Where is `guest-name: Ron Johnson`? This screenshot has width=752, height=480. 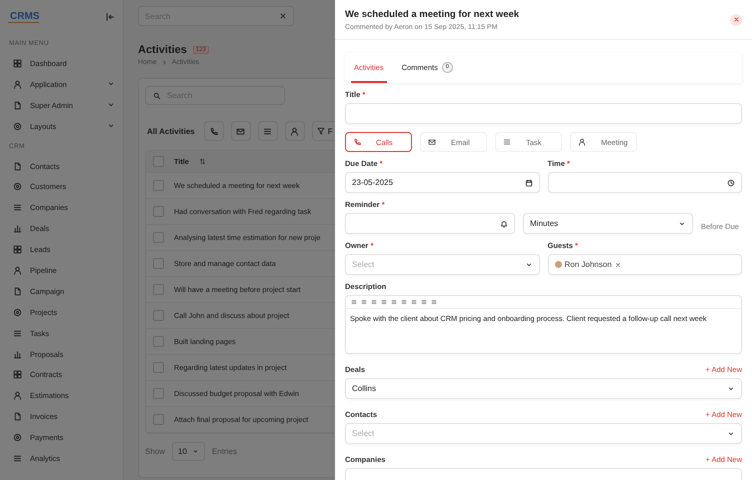
guest-name: Ron Johnson is located at coordinates (588, 264).